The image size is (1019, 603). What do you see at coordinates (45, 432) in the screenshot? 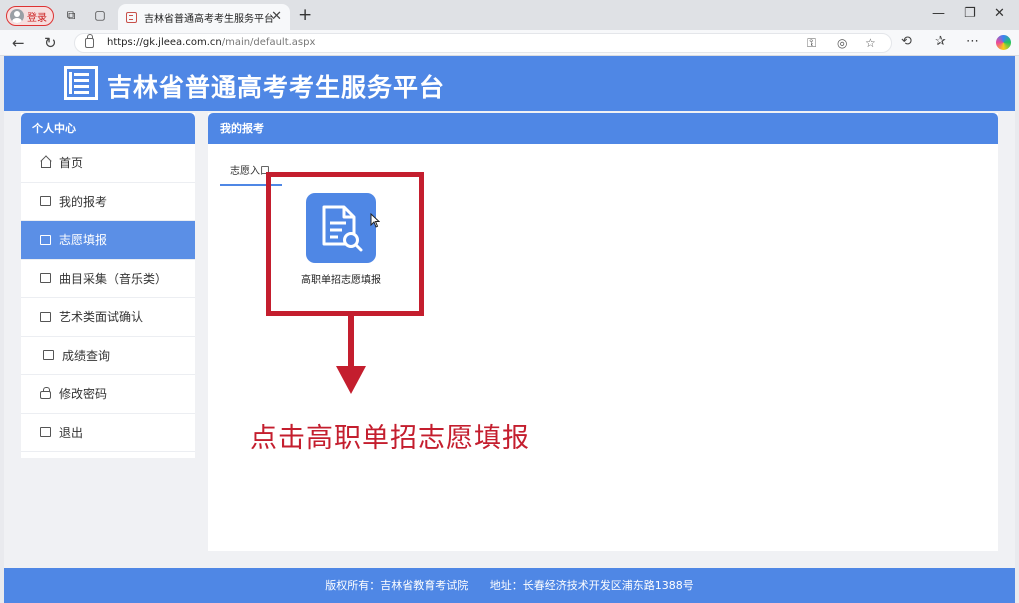
I see `logout-icon` at bounding box center [45, 432].